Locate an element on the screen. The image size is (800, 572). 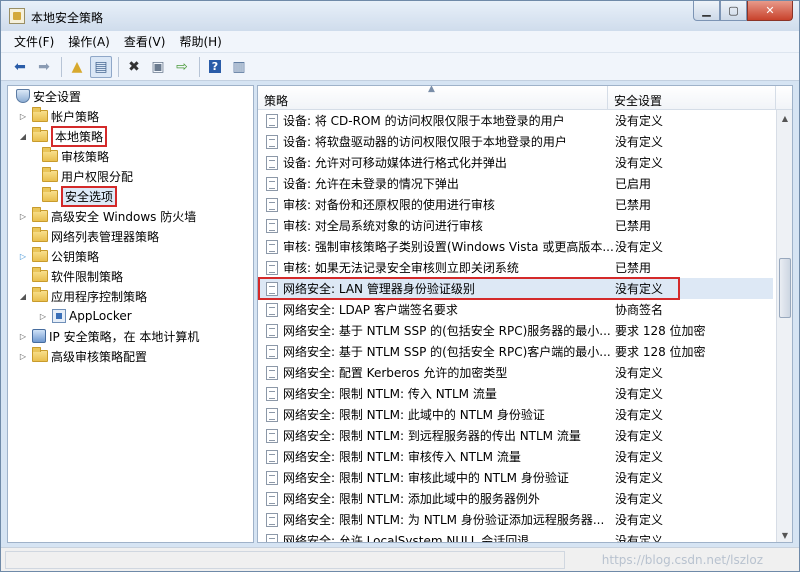
minimize-icon: ▁ is located at coordinates (706, 10).